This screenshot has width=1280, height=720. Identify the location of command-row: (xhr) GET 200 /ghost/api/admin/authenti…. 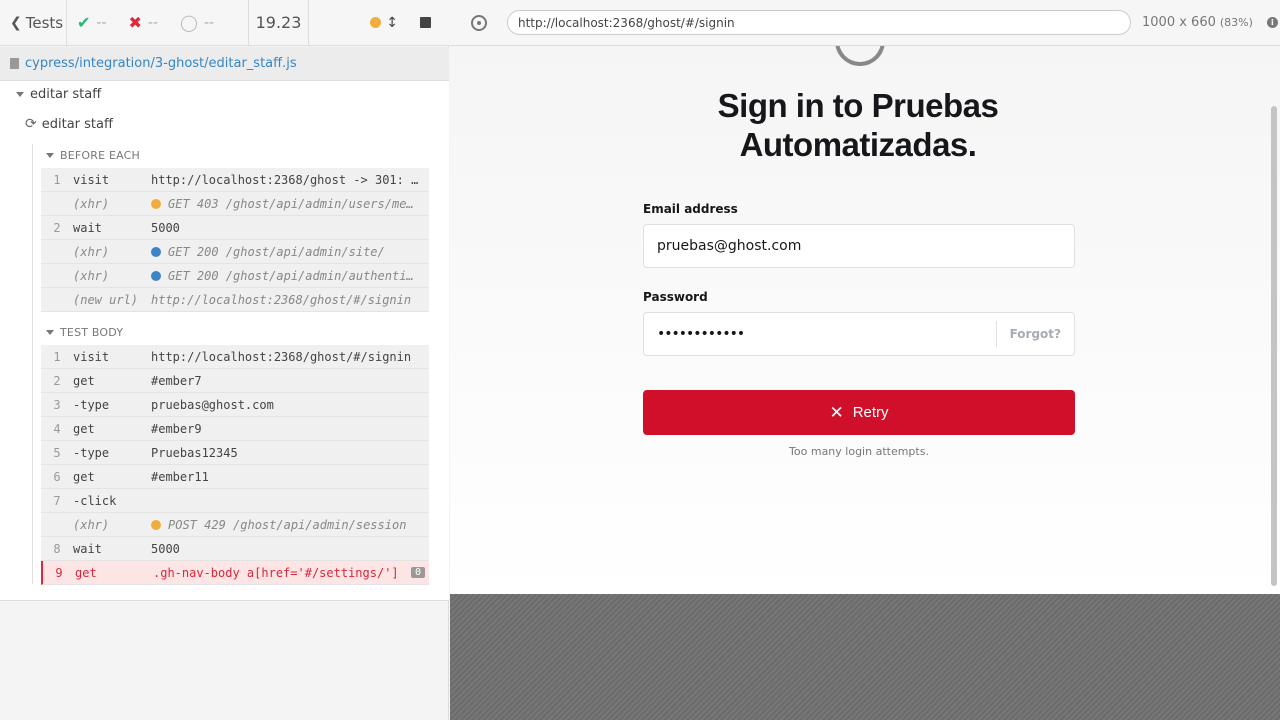
(235, 276).